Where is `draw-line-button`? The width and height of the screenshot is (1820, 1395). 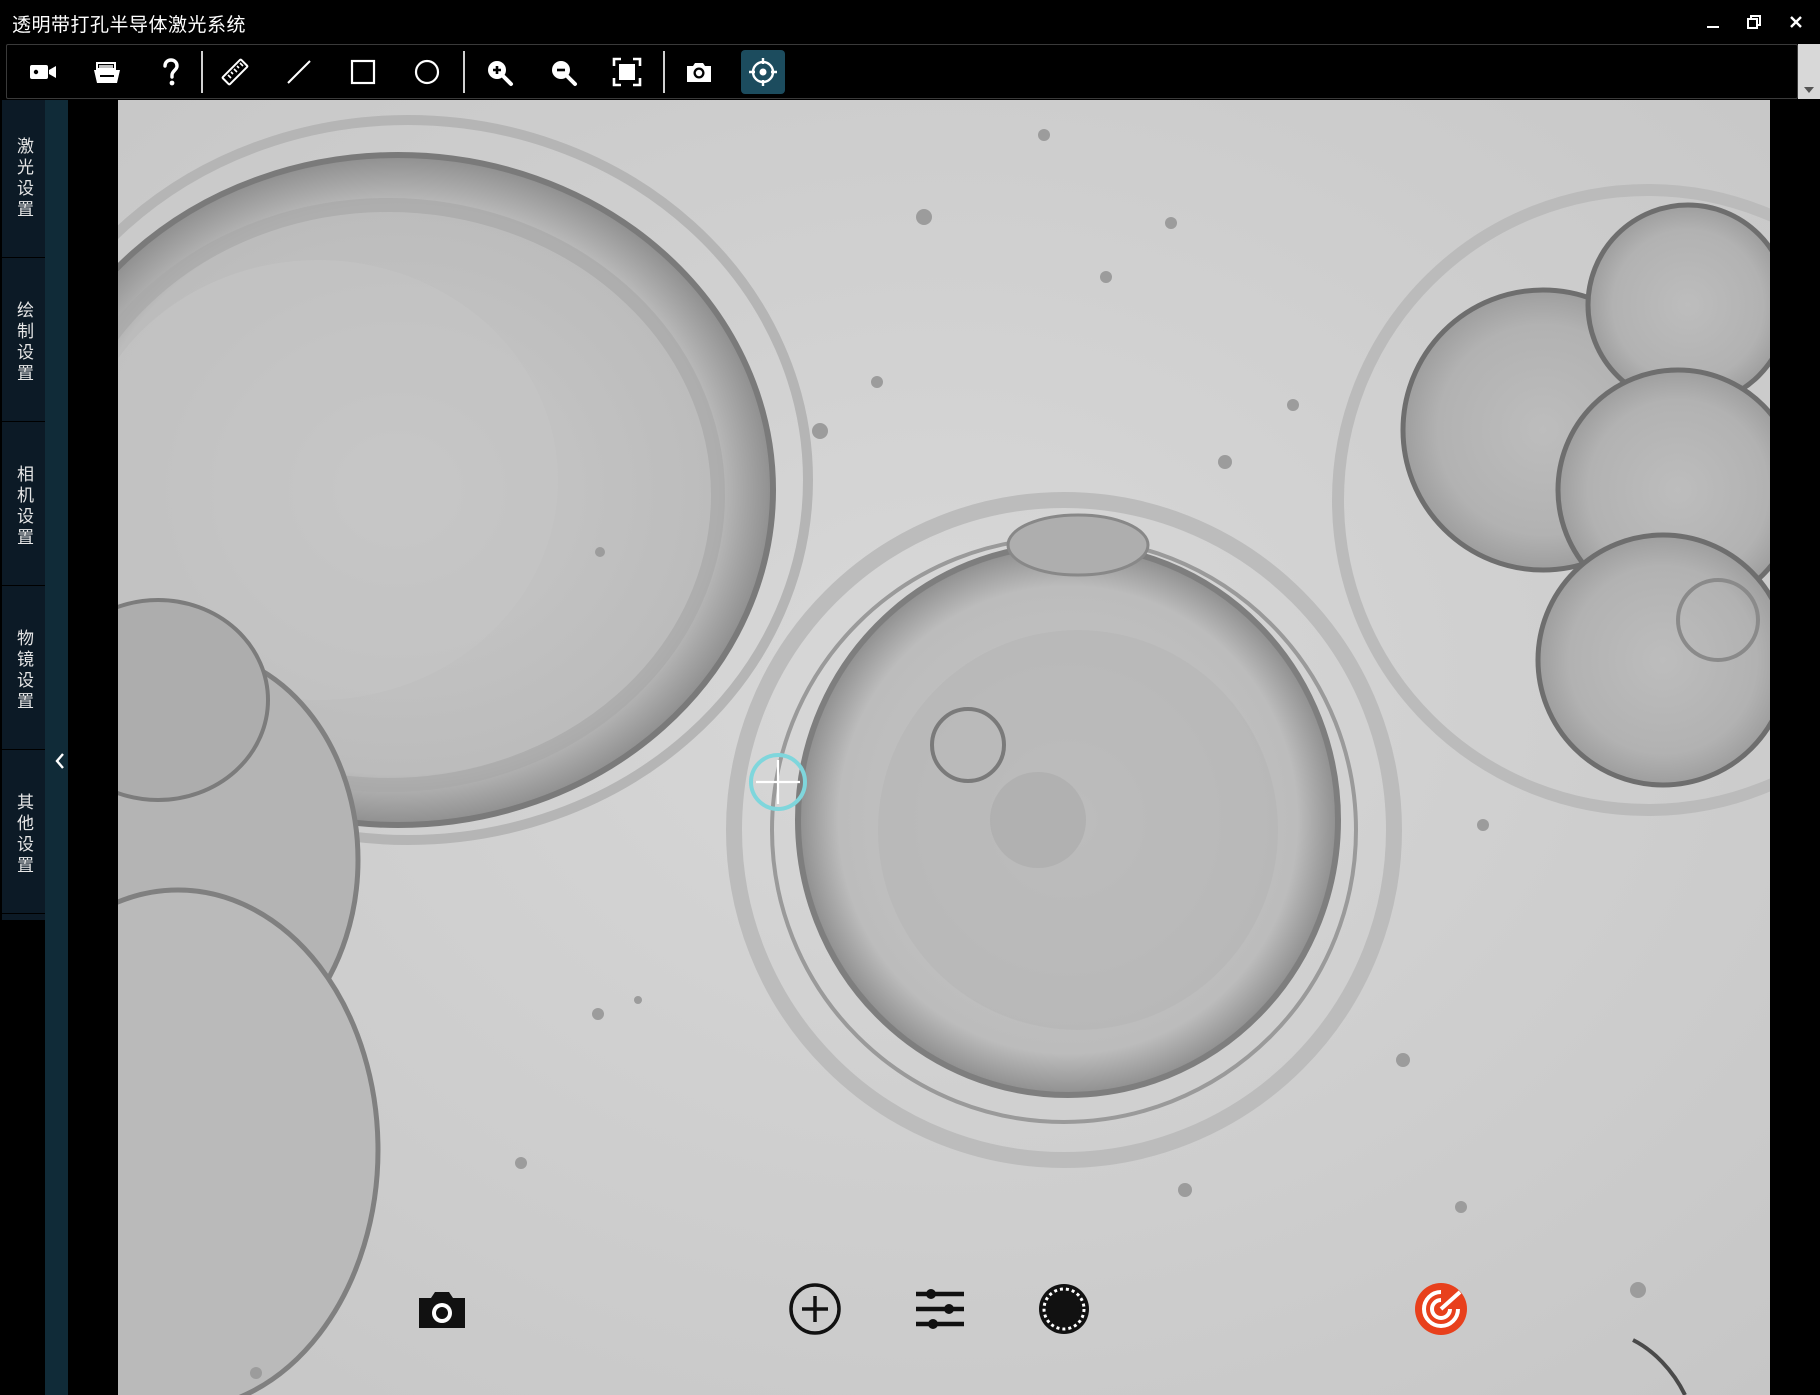
draw-line-button is located at coordinates (299, 72).